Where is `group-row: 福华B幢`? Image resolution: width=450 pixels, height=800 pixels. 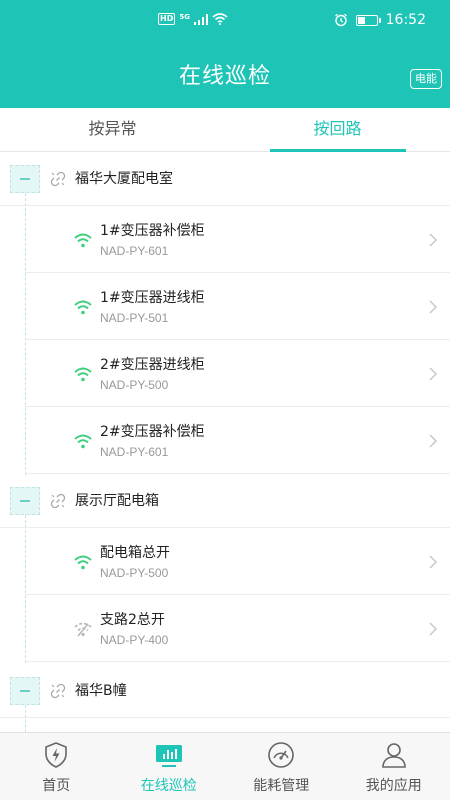
group-row: 福华B幢 is located at coordinates (225, 691).